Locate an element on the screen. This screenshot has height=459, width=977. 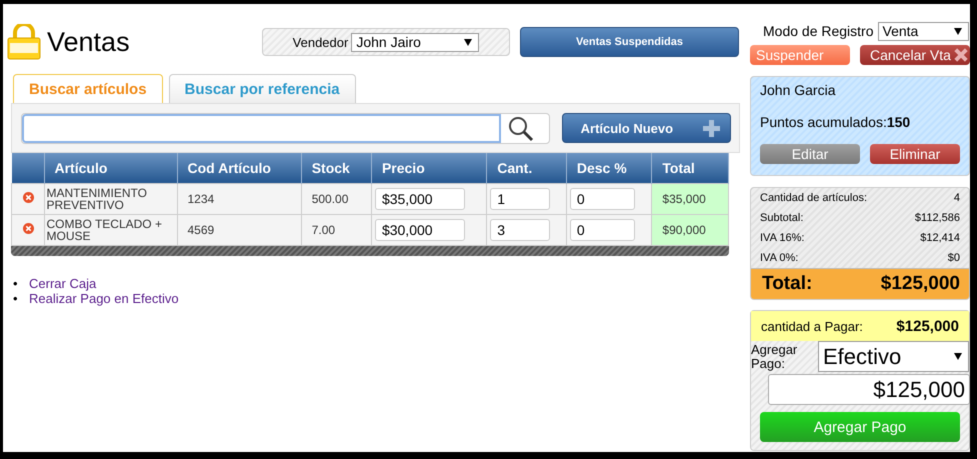
quantity-field: 1 is located at coordinates (520, 199).